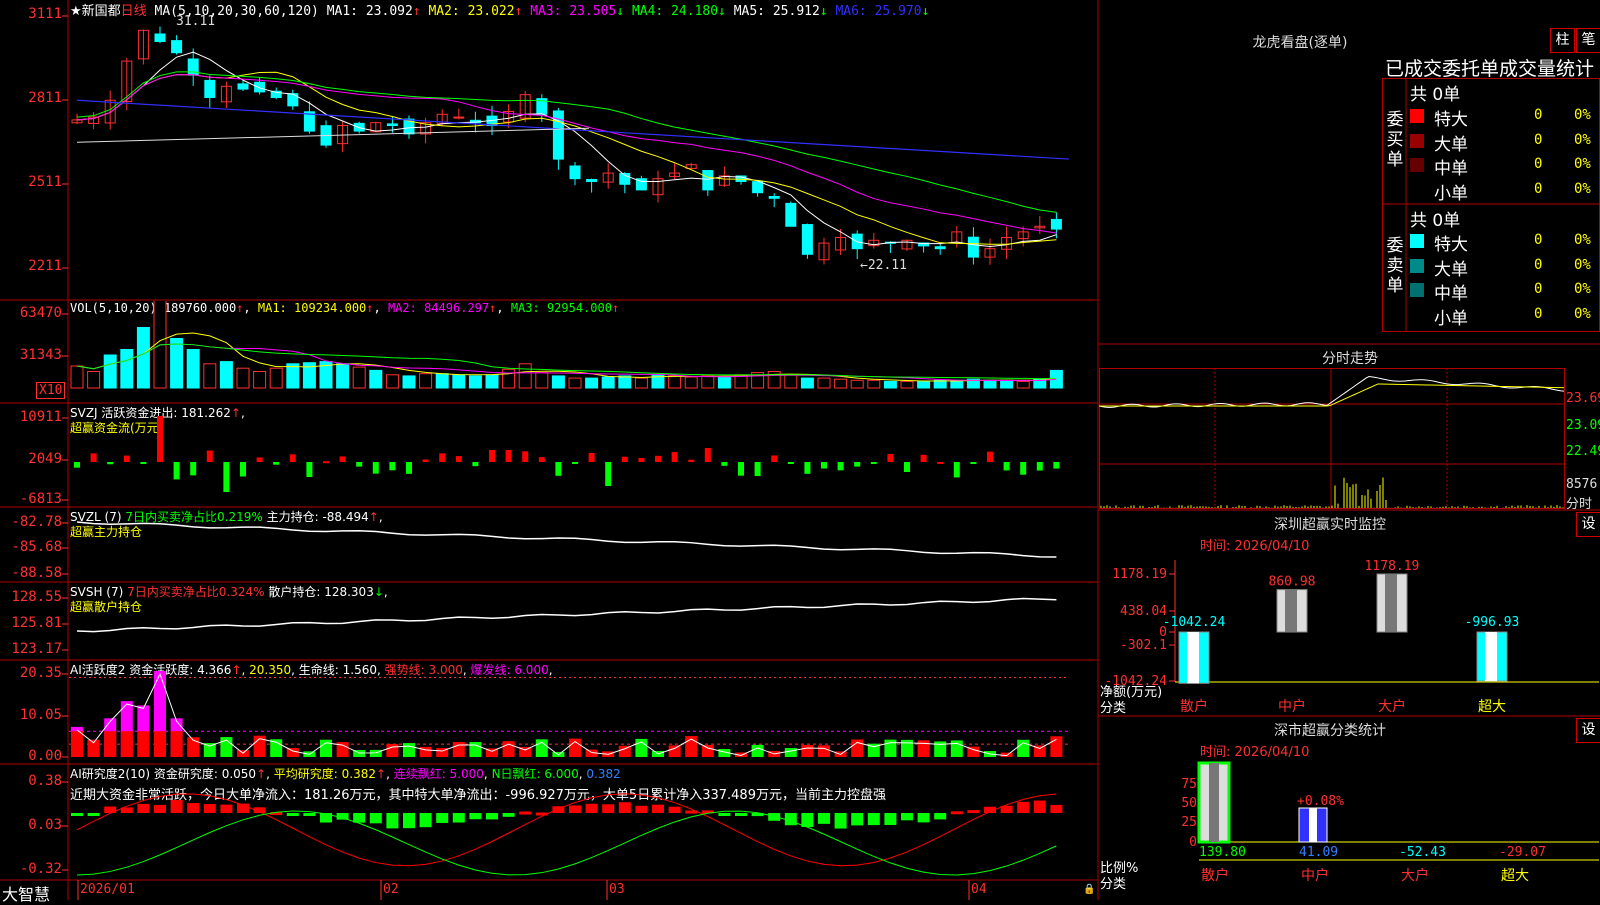  Describe the element at coordinates (1189, 822) in the screenshot. I see `classify-tick: 25` at that location.